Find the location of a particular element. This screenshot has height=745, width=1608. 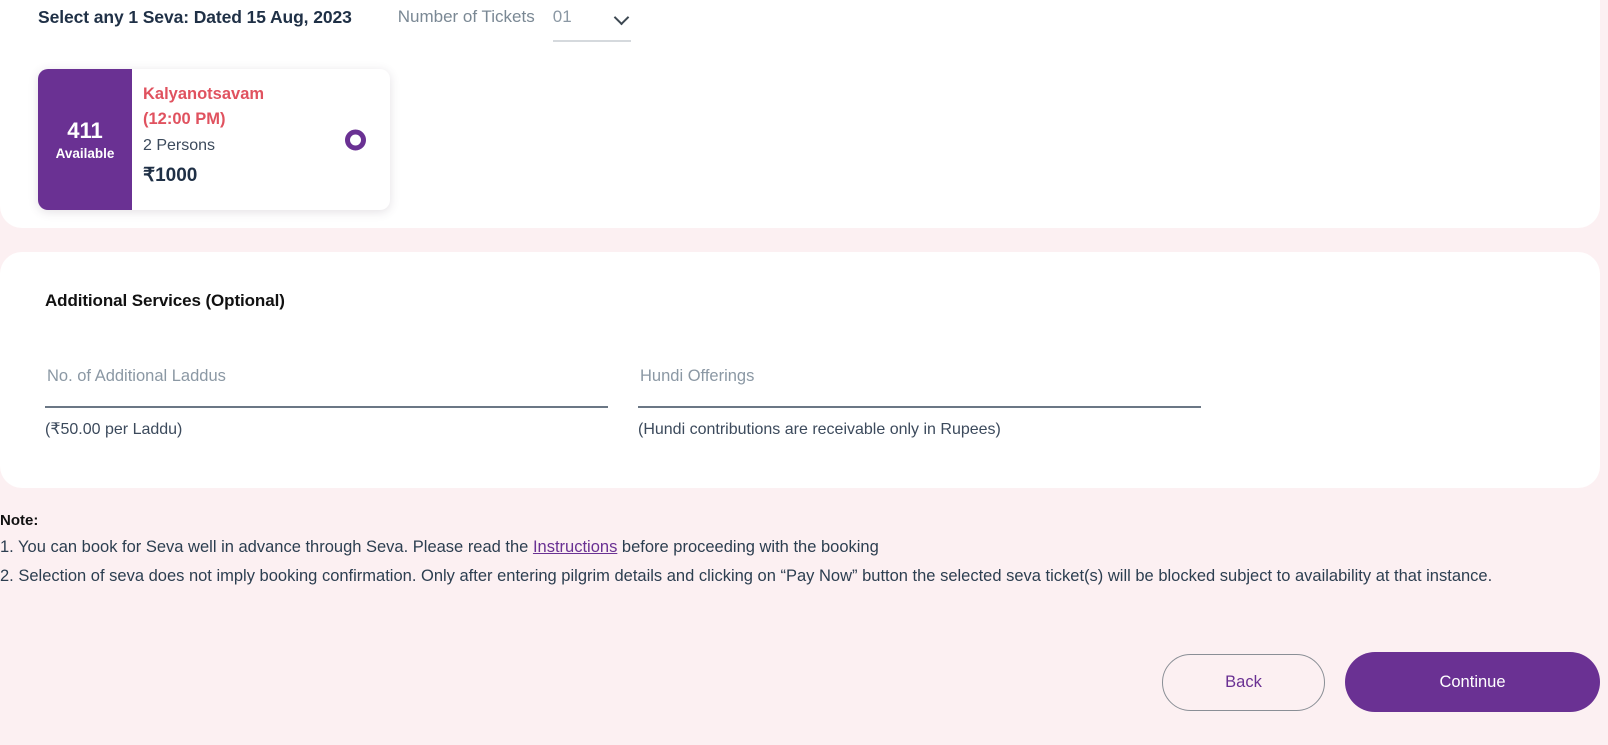

seva-price: ₹1000 is located at coordinates (170, 175).